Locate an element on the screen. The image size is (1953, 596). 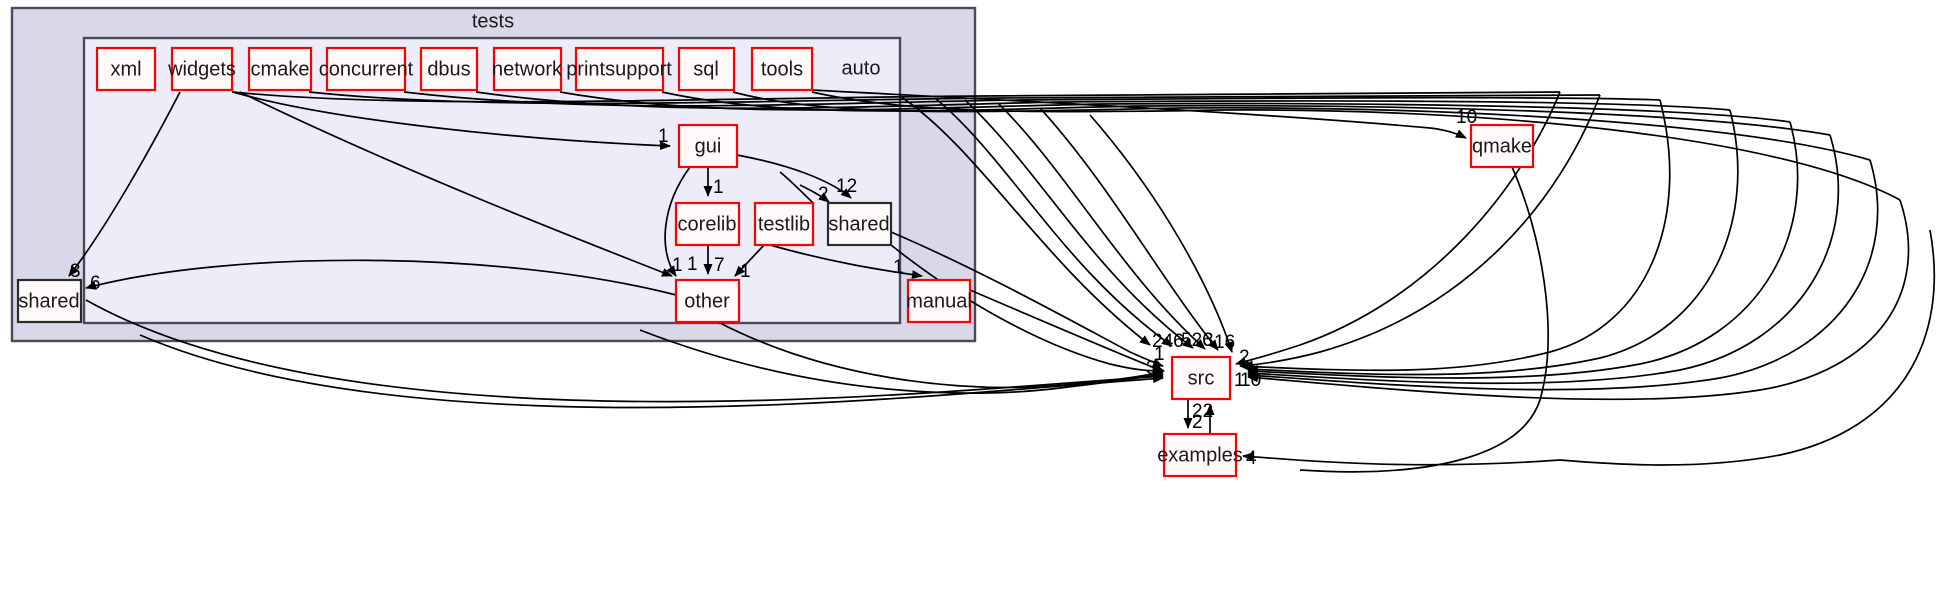
node-shared-left: shared is located at coordinates (49, 301).